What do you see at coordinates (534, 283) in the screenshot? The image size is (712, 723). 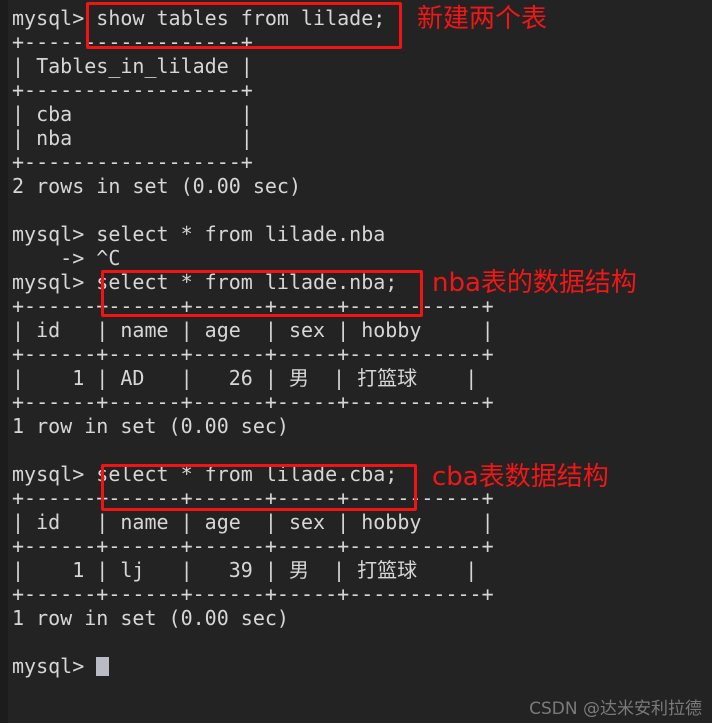 I see `annotation-nba-structure: nba表的数据结构` at bounding box center [534, 283].